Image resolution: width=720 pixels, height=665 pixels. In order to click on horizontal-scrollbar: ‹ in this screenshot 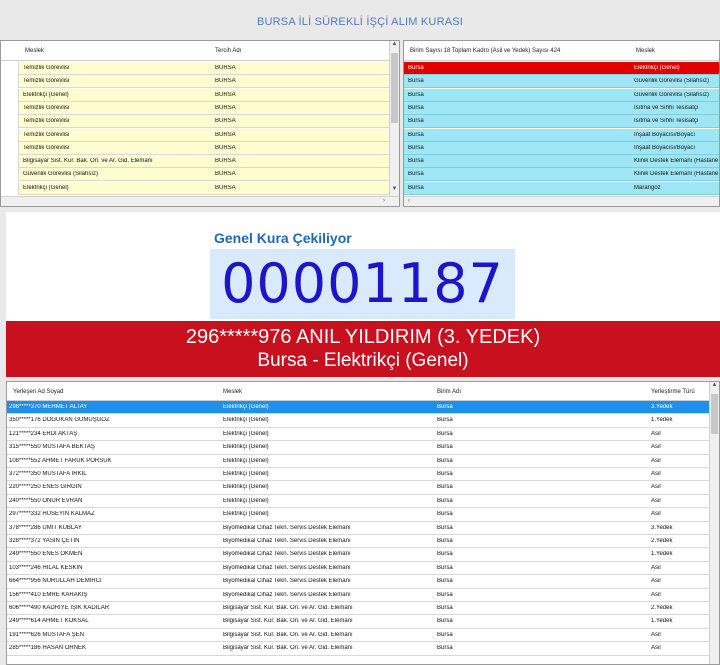, I will do `click(561, 201)`.